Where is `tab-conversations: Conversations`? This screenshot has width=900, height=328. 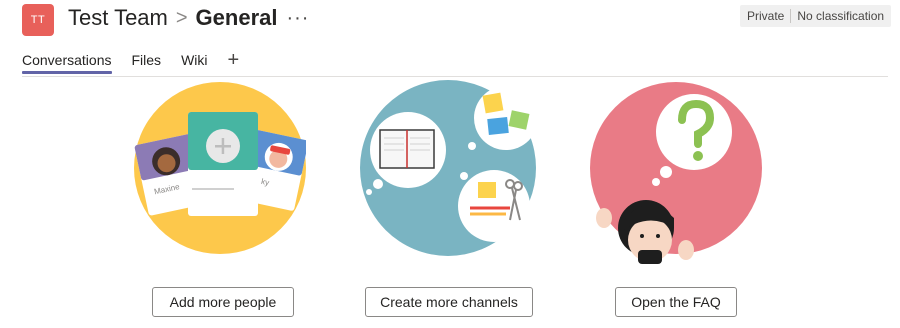 tab-conversations: Conversations is located at coordinates (67, 63).